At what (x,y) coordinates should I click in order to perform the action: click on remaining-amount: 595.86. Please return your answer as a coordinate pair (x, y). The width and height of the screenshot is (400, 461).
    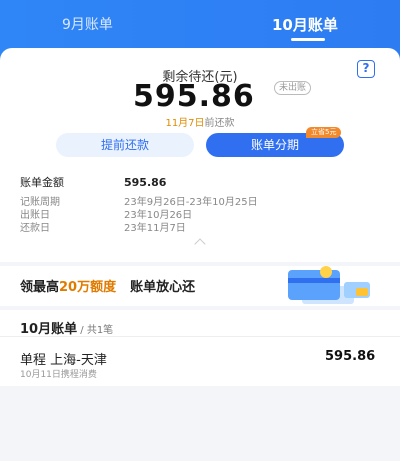
    Looking at the image, I should click on (194, 96).